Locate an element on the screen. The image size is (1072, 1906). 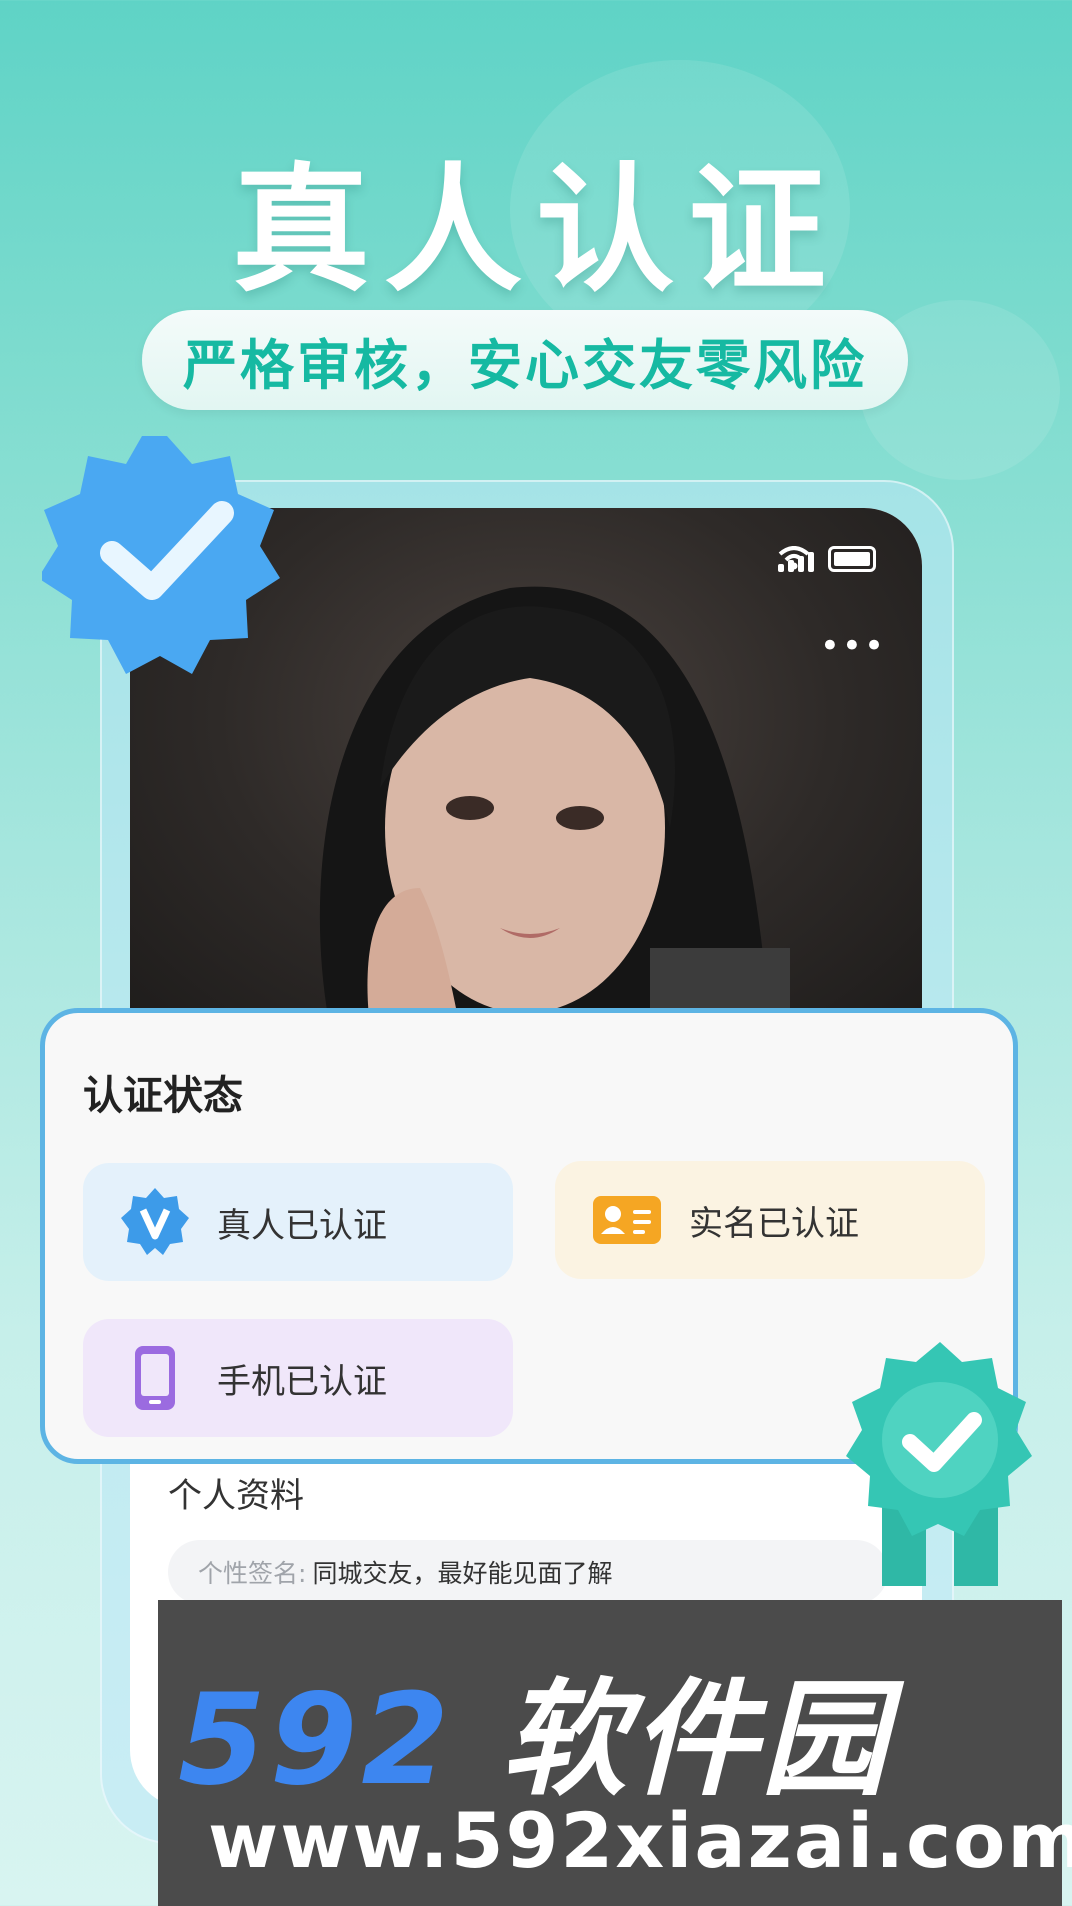
wifi-icon is located at coordinates (794, 558).